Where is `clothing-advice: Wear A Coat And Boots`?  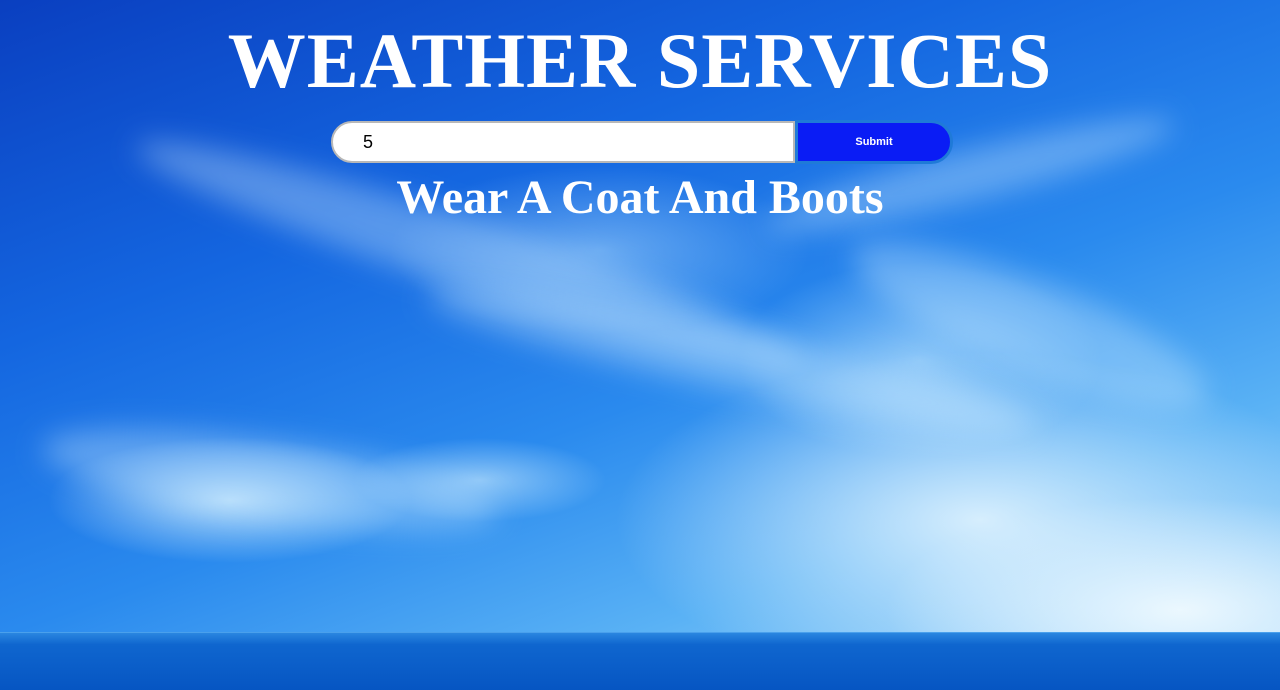
clothing-advice: Wear A Coat And Boots is located at coordinates (640, 197).